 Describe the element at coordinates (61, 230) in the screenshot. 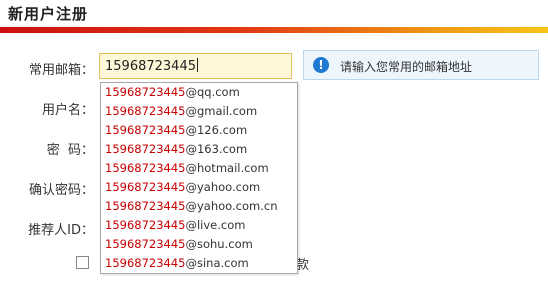

I see `referrer-id-label: 推荐人ID：` at that location.